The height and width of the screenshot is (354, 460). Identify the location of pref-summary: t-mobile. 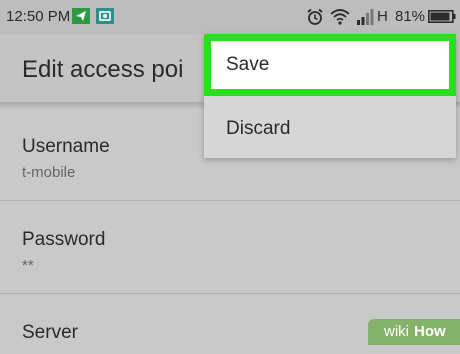
(49, 172).